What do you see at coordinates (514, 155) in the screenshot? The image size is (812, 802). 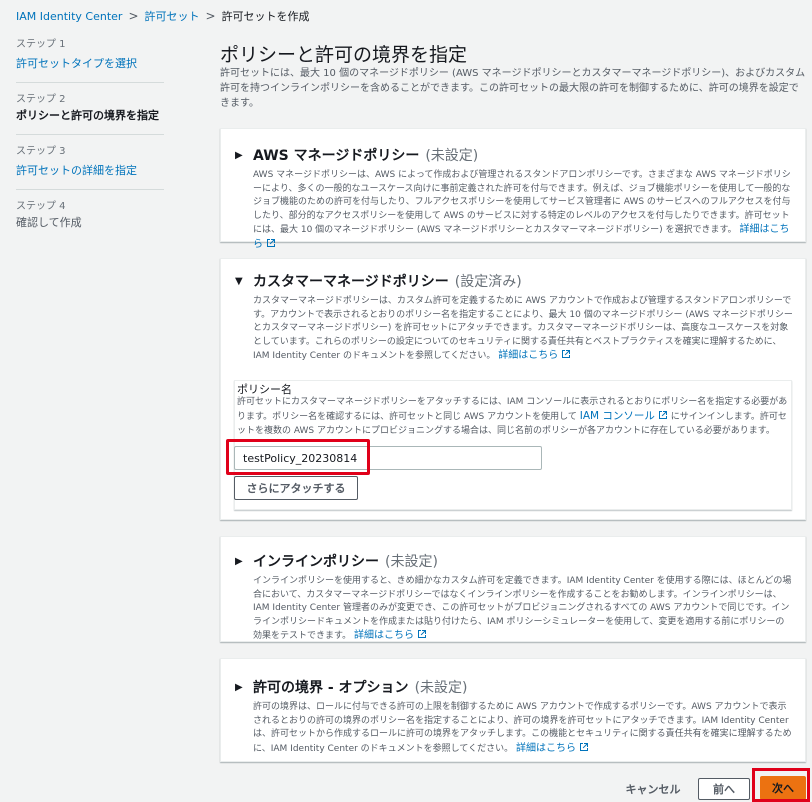 I see `aws-managed-policies-header: ▶ AWS マネージドポリシー (未設定)` at bounding box center [514, 155].